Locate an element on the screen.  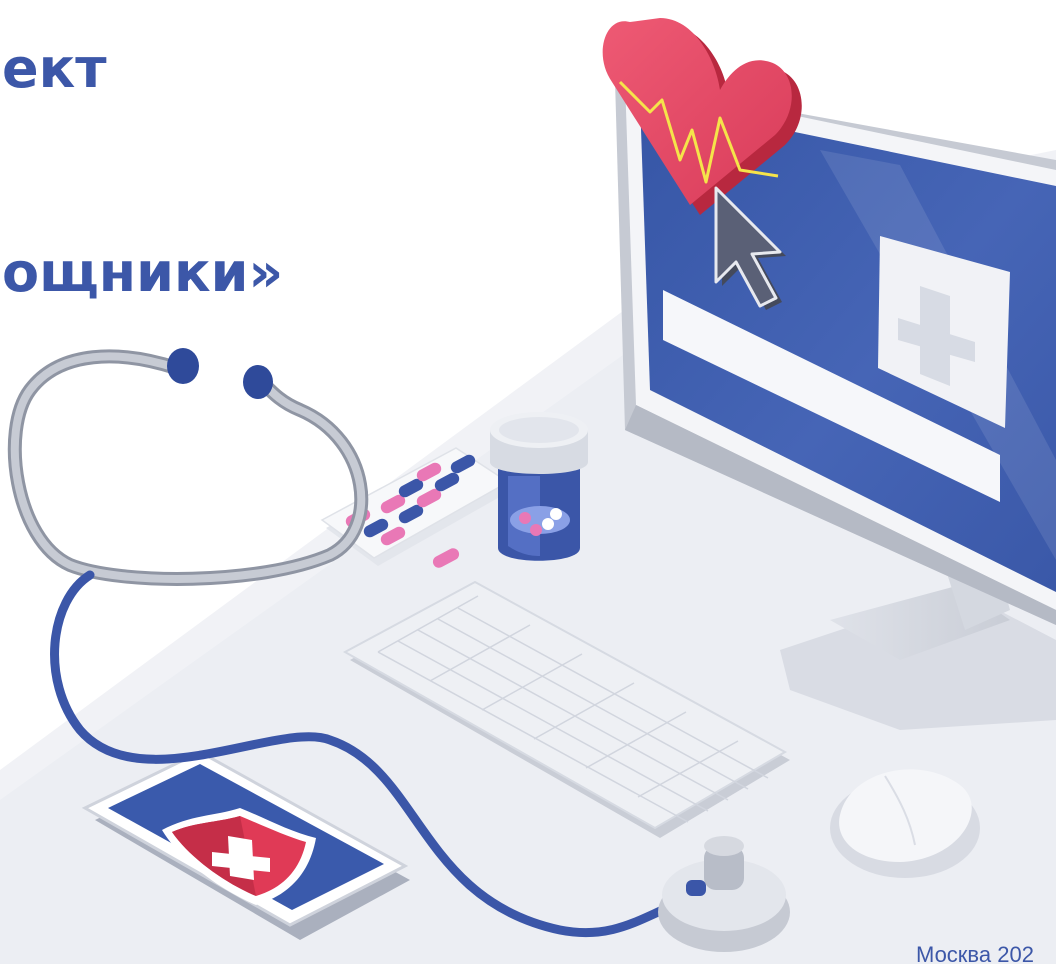
footer-city-year: Москва 202 is located at coordinates (975, 954).